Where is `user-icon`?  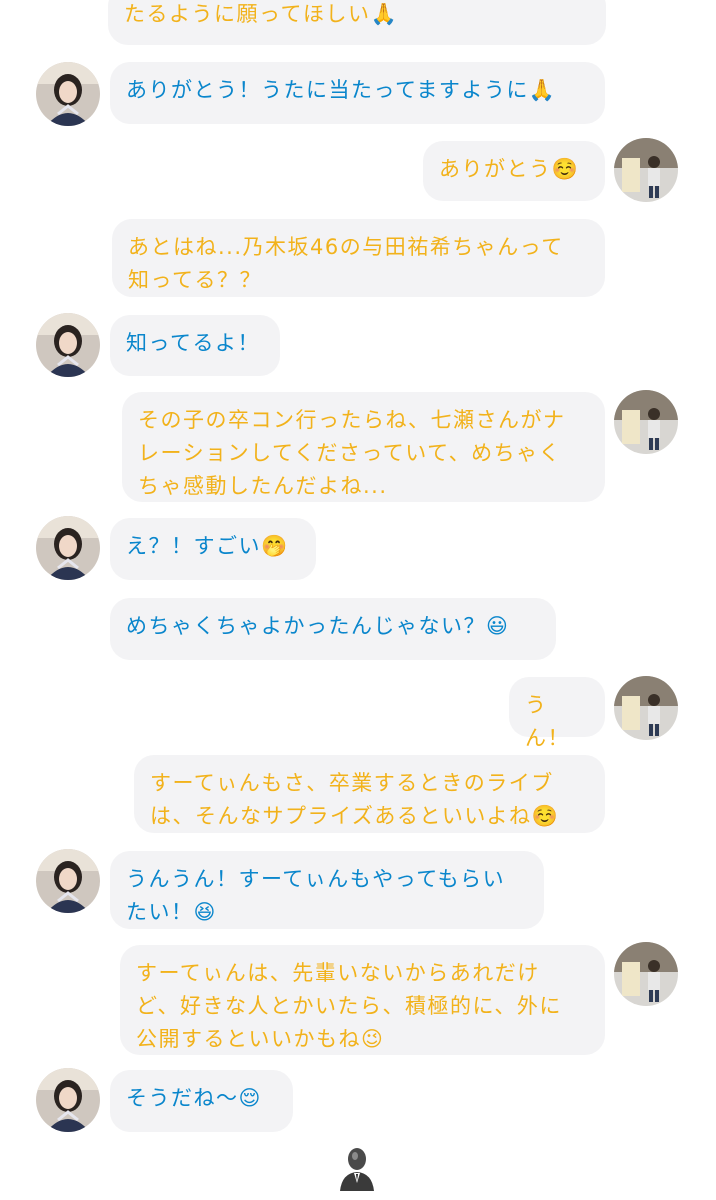 user-icon is located at coordinates (357, 1169).